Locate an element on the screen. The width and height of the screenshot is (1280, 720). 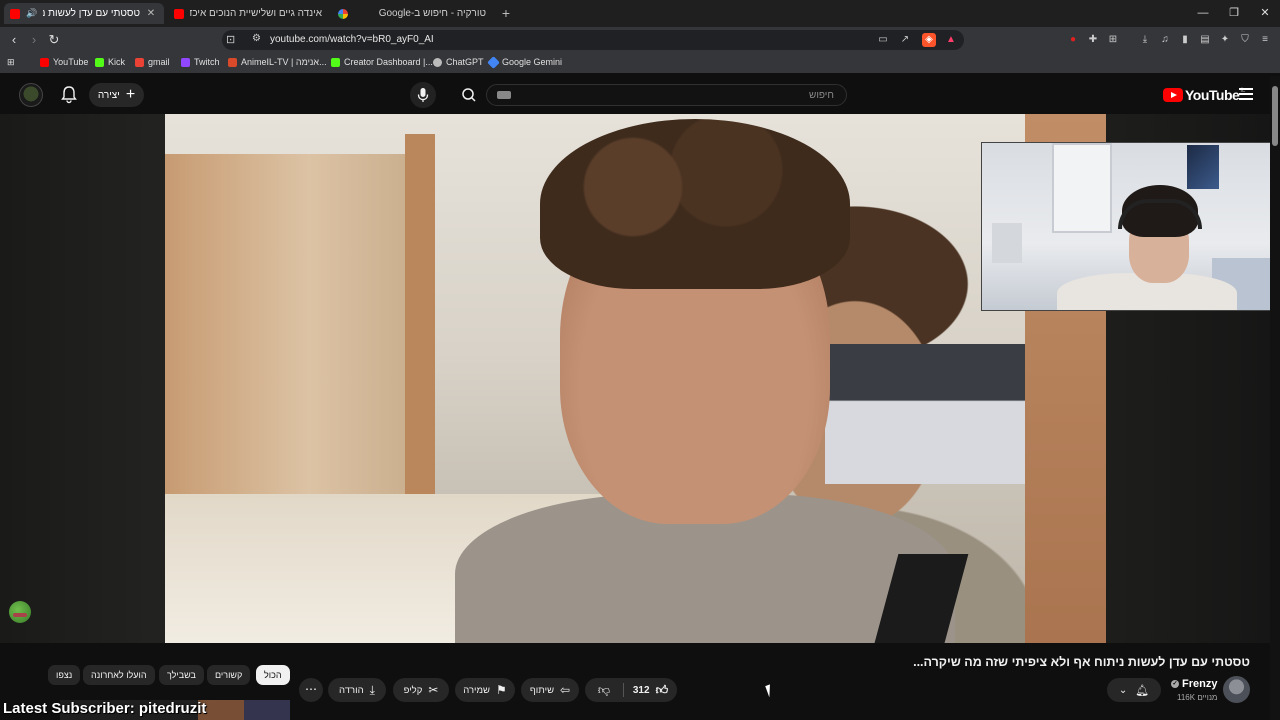
extensions-icon: ✚ is located at coordinates (1093, 40).